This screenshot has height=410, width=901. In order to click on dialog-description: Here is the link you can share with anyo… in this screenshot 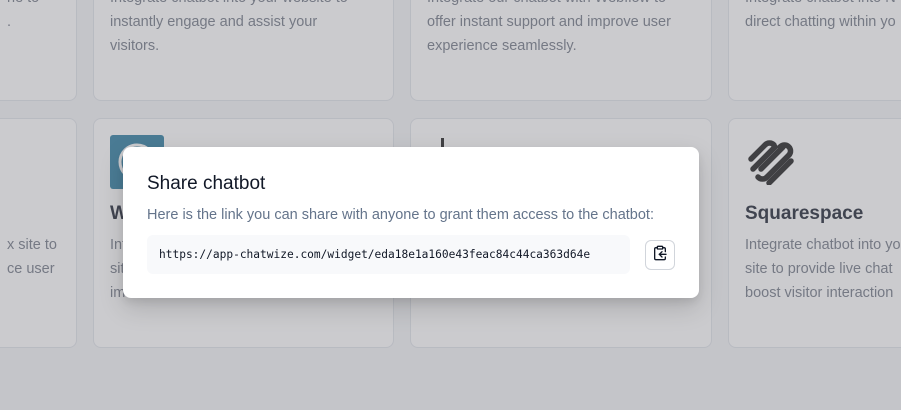, I will do `click(400, 215)`.